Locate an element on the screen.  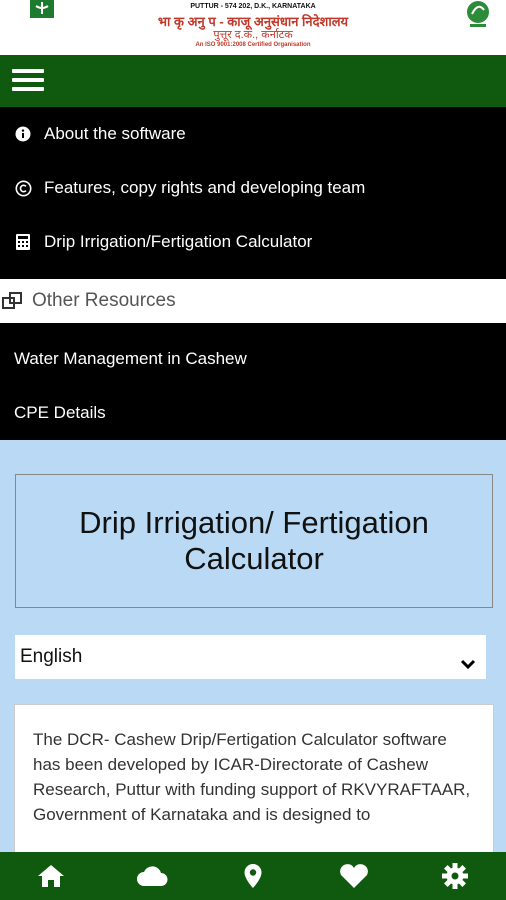
nav-location is located at coordinates (253, 876).